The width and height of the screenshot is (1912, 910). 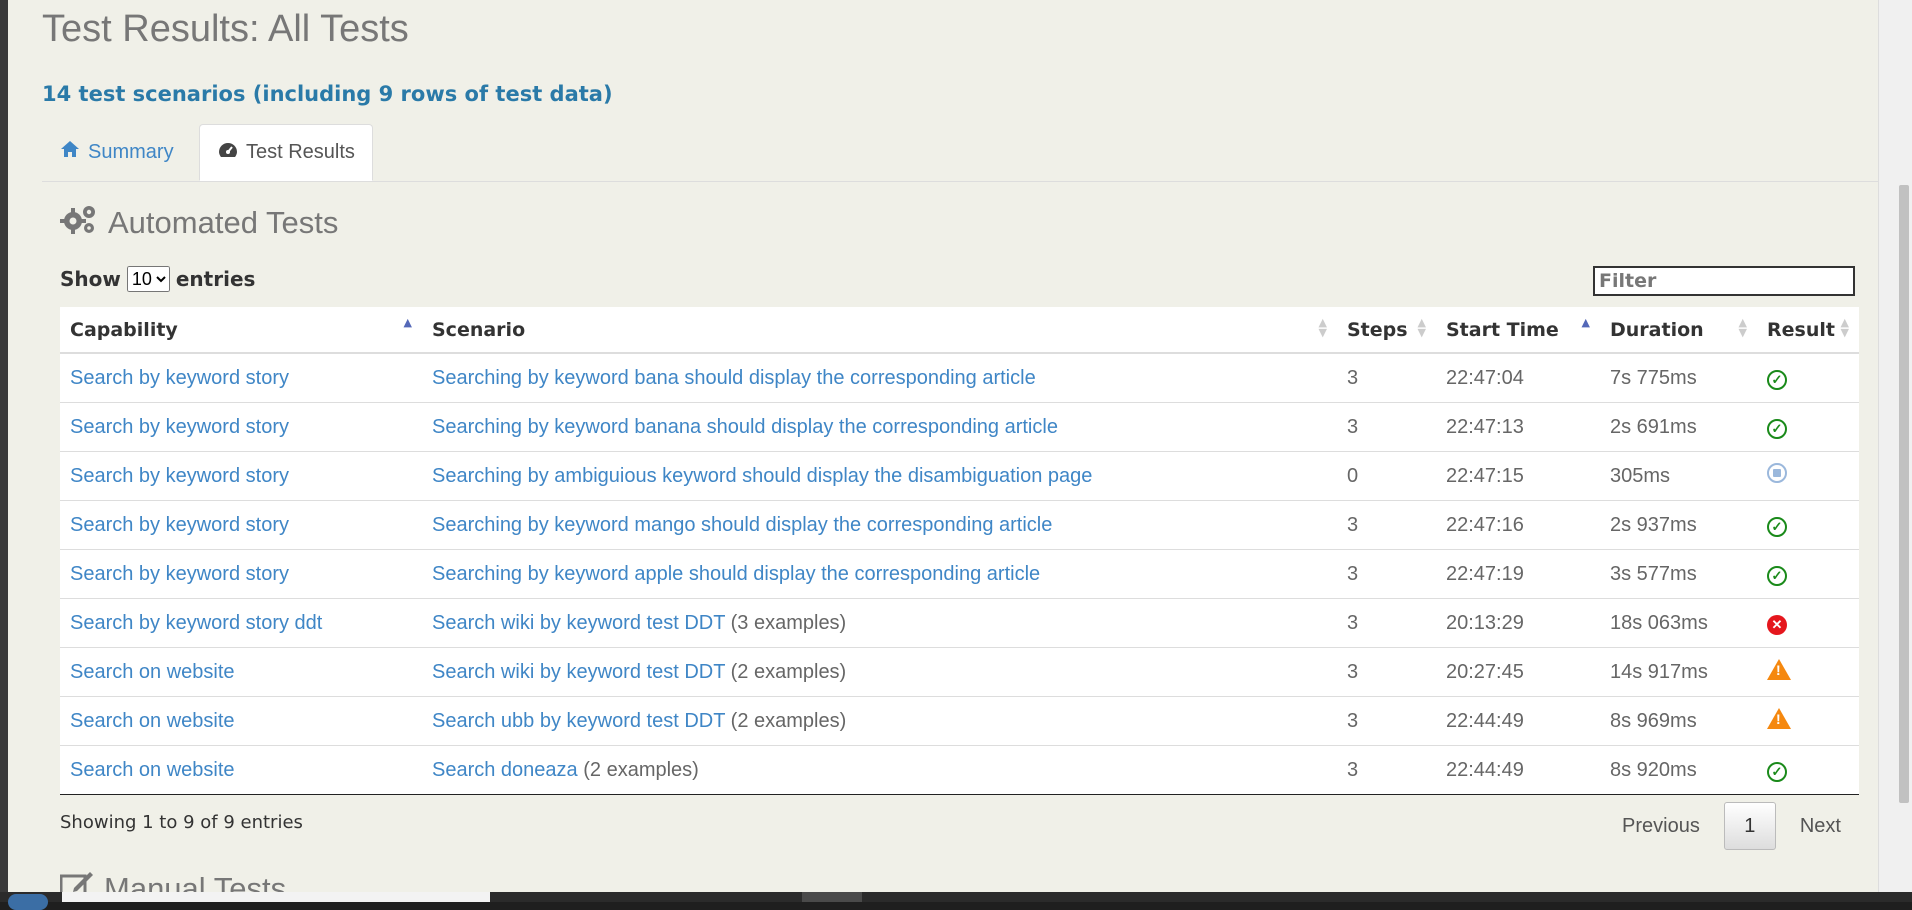 I want to click on tab-summary: Summary, so click(x=120, y=152).